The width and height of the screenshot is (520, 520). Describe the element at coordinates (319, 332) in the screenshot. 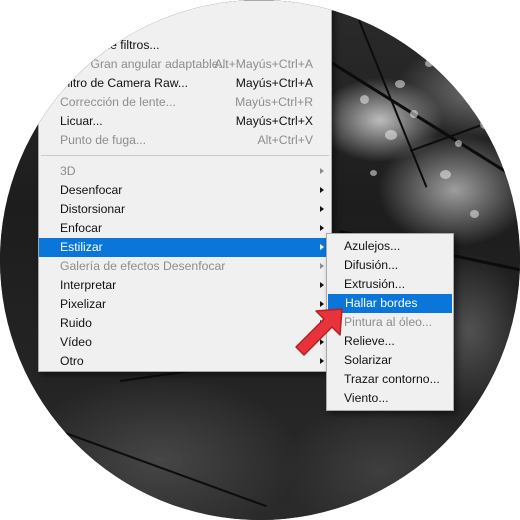

I see `red-pointer-arrow-icon` at that location.